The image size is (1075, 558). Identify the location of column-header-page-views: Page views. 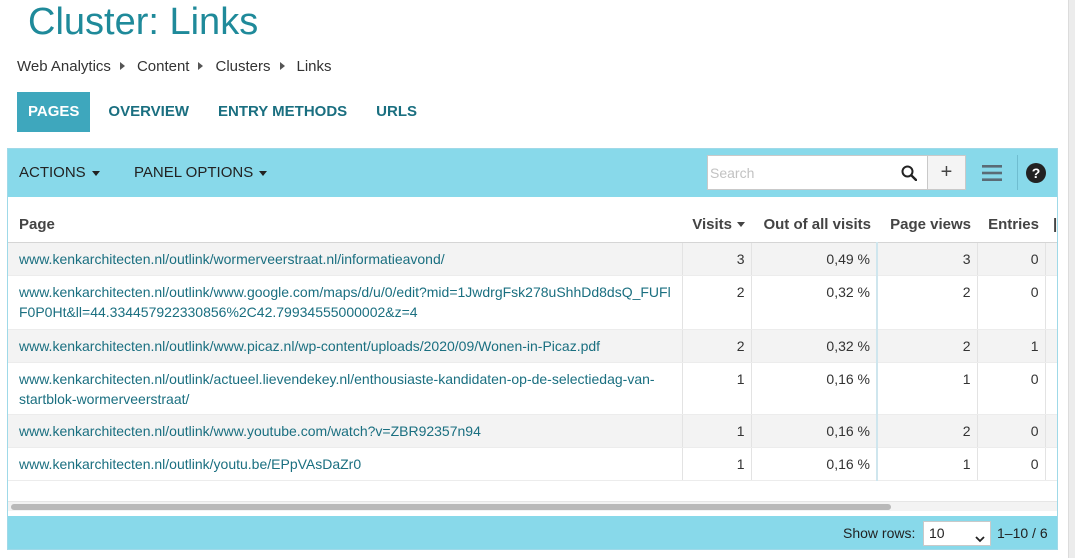
(927, 225).